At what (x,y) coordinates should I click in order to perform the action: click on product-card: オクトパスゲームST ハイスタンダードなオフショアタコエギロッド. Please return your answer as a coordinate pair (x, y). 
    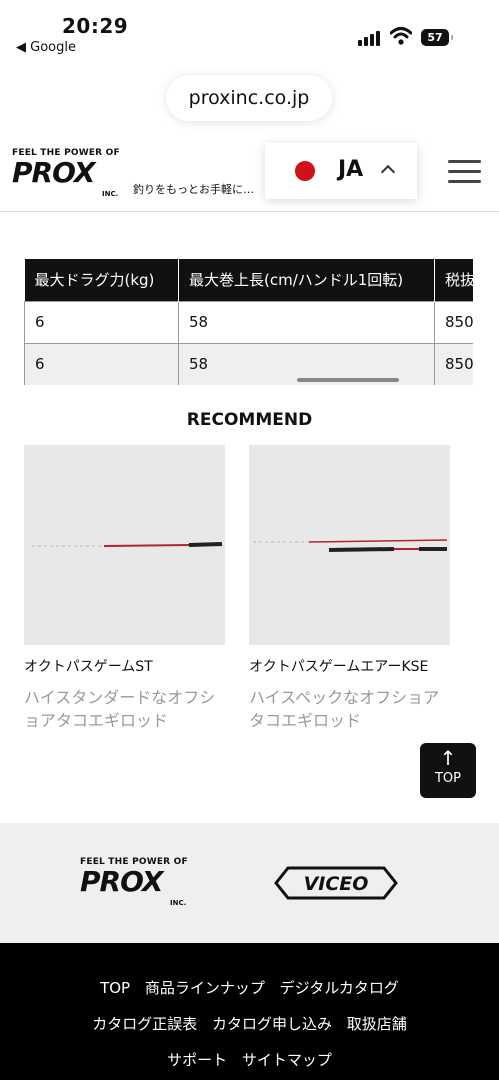
    Looking at the image, I should click on (124, 588).